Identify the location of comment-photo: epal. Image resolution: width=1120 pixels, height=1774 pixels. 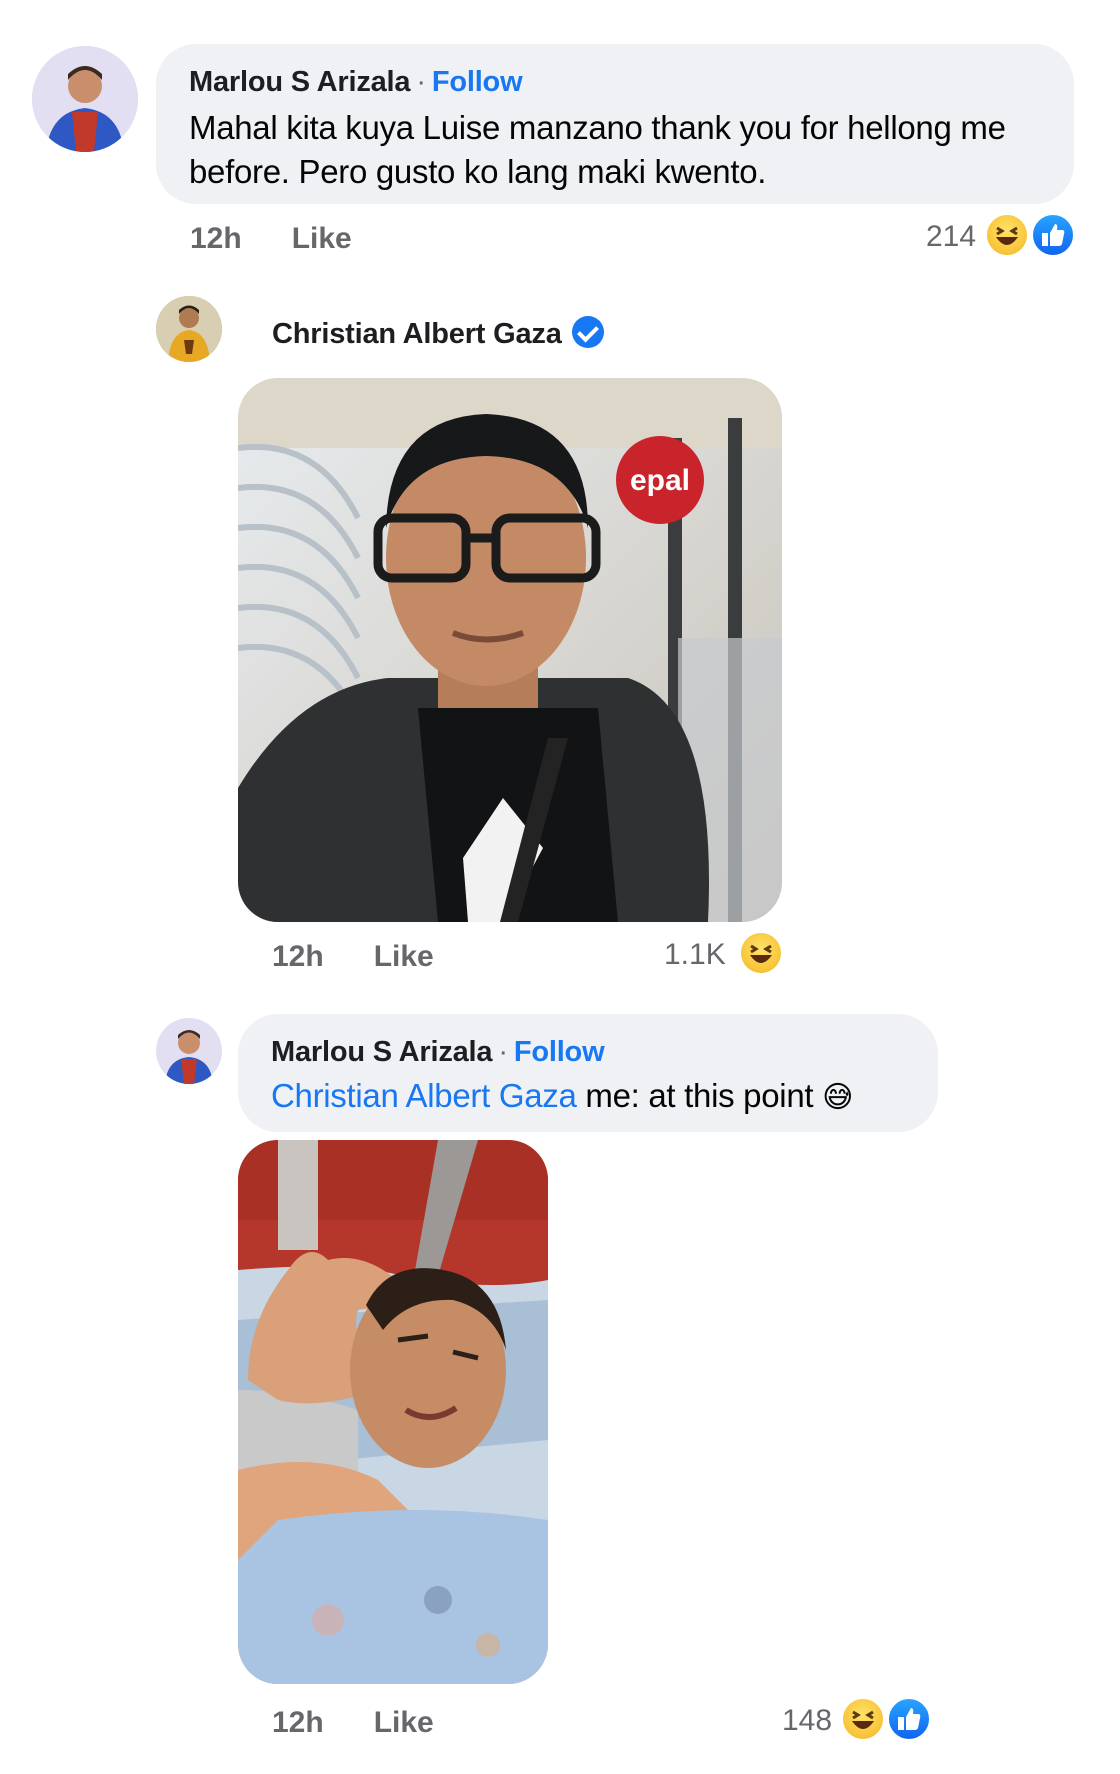
(510, 650).